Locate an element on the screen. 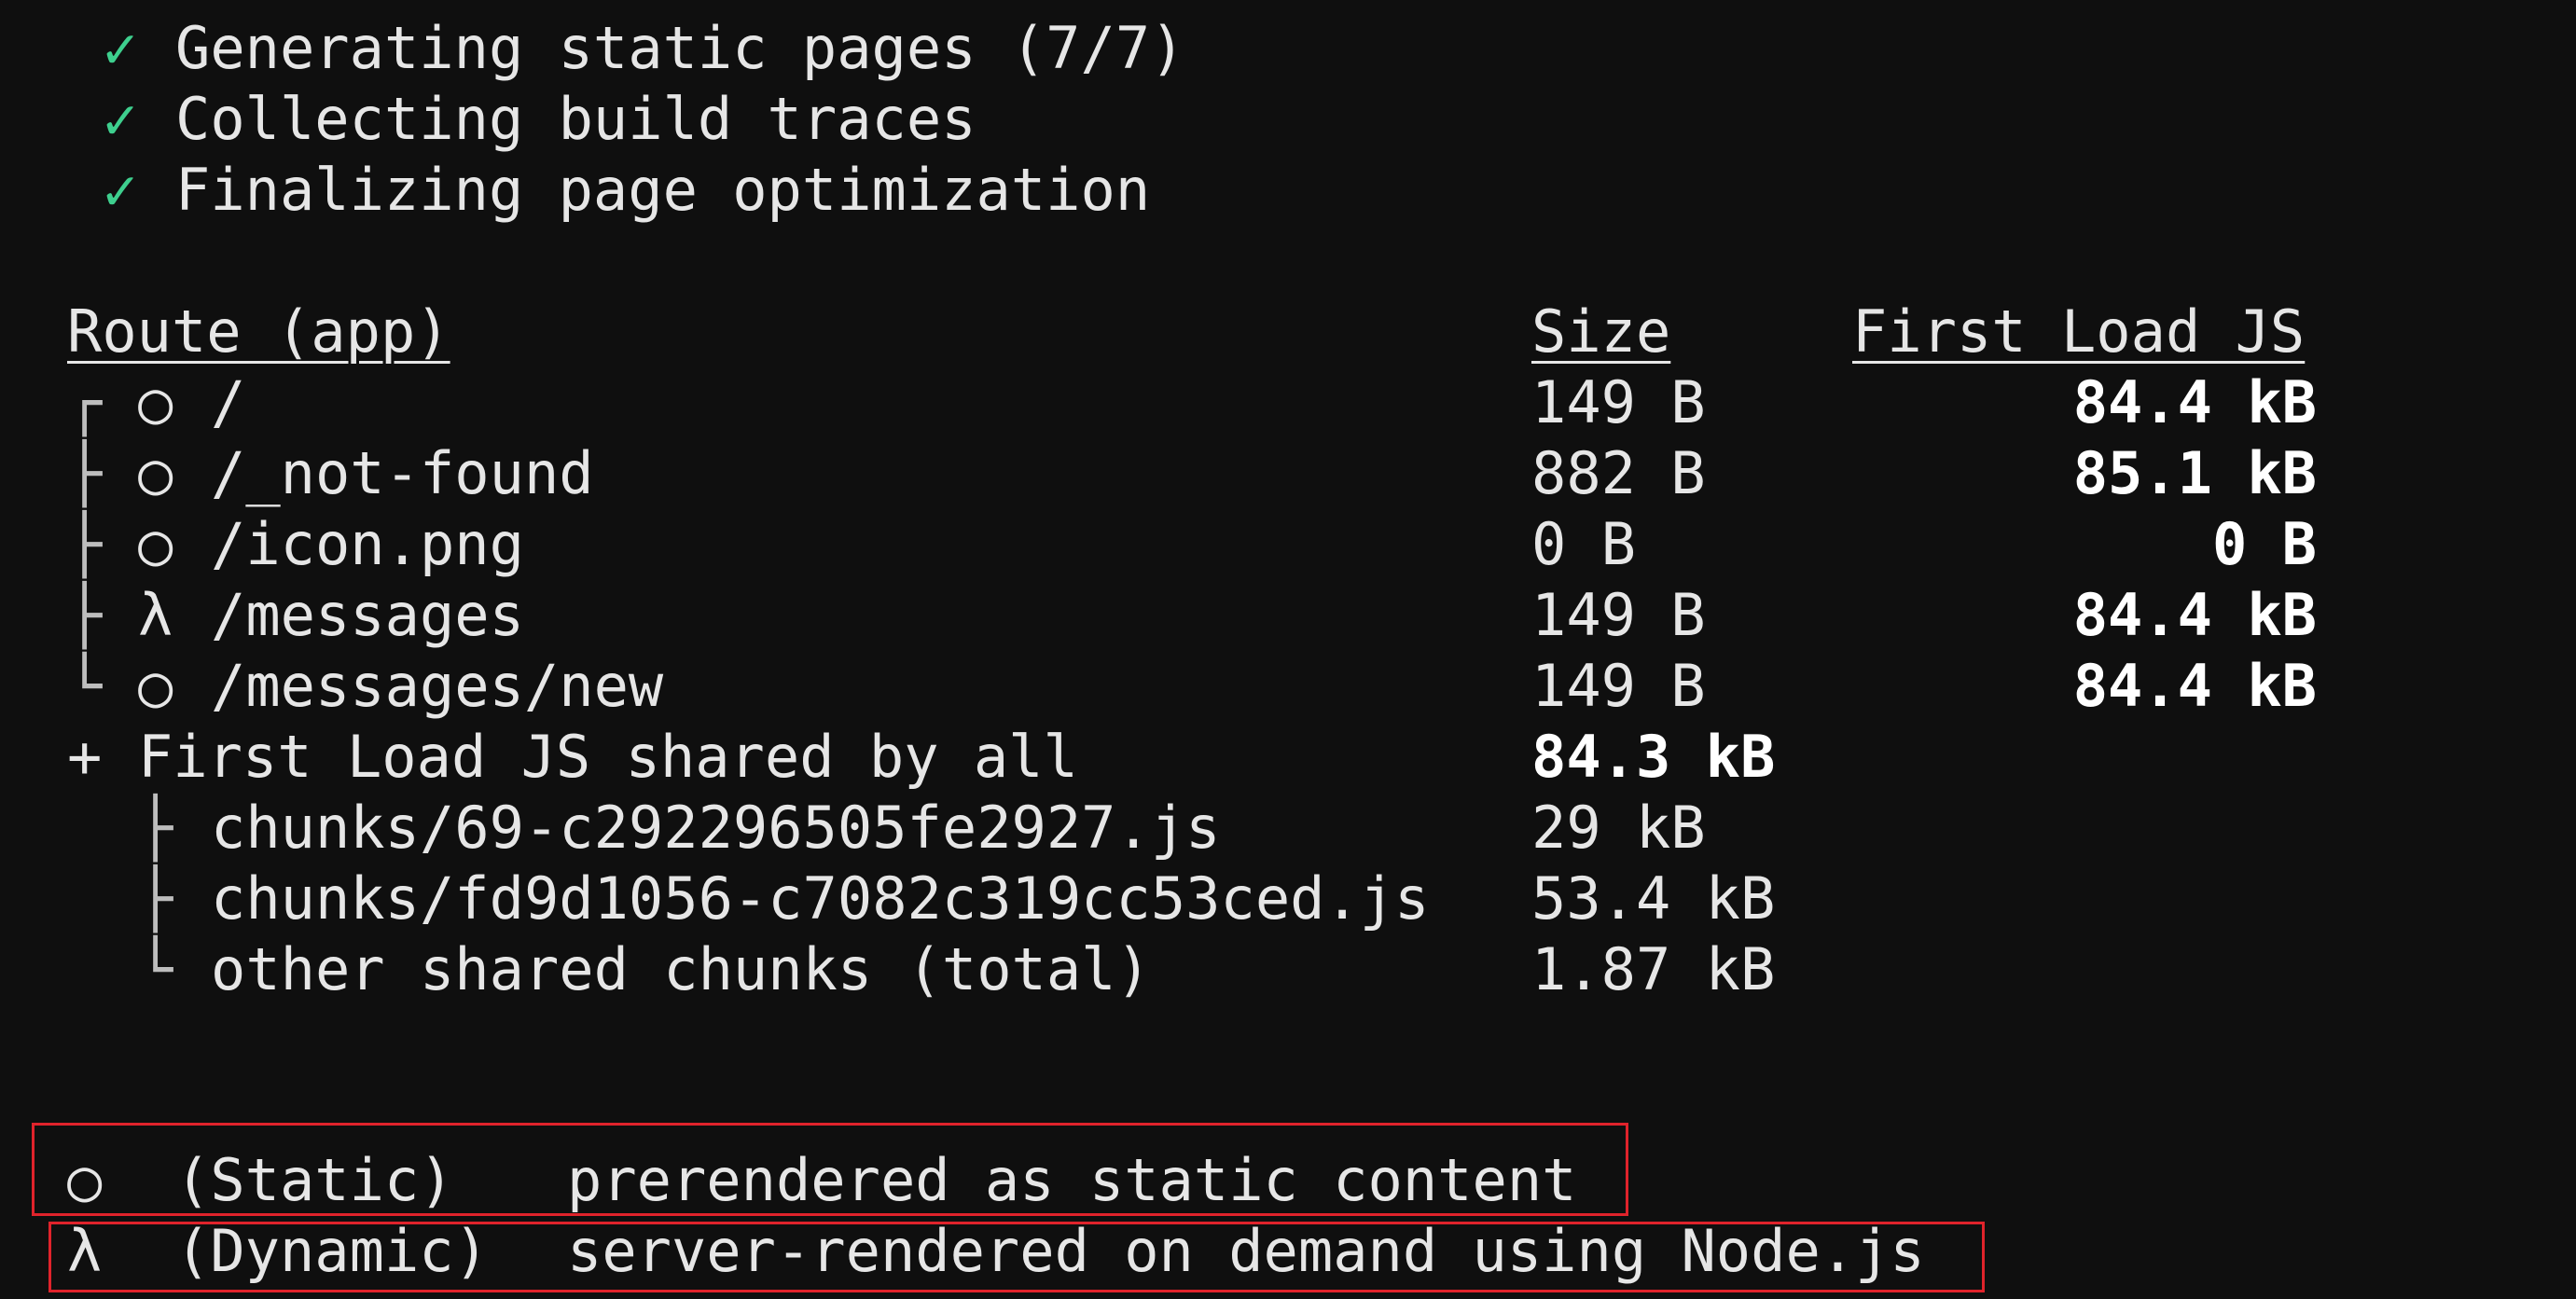 This screenshot has width=2576, height=1299. progress-line: ✓ Generating static pages (7/7) is located at coordinates (592, 48).